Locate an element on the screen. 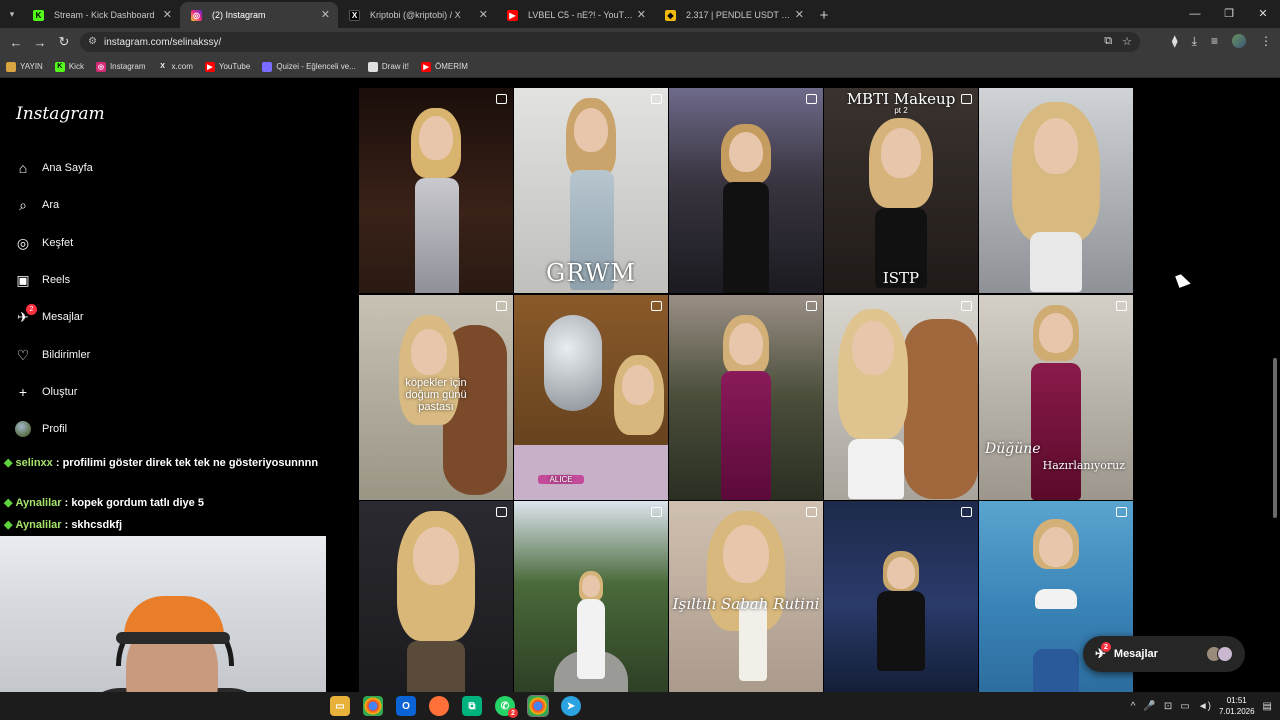  bookmark-youtube: ▶ YouTube is located at coordinates (227, 66).